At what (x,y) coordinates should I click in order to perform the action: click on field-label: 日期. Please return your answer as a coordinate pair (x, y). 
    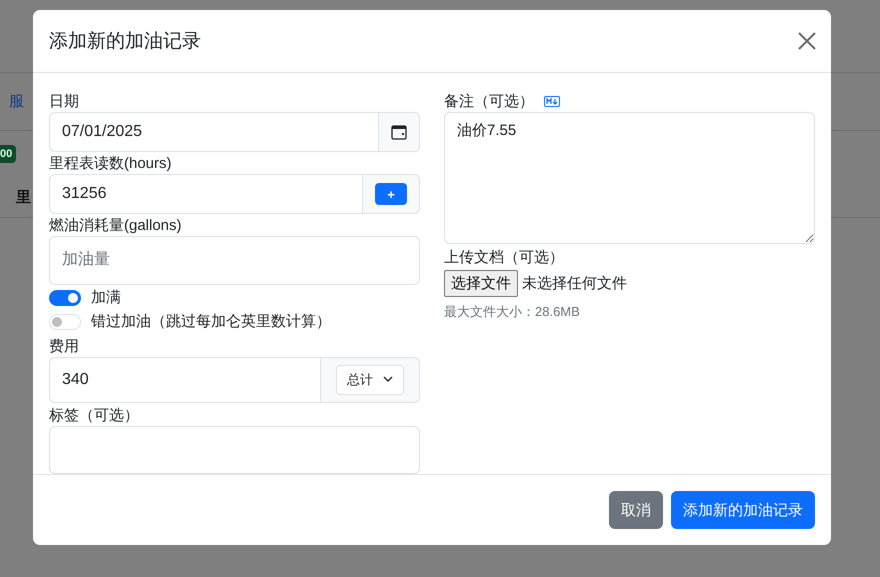
    Looking at the image, I should click on (64, 102).